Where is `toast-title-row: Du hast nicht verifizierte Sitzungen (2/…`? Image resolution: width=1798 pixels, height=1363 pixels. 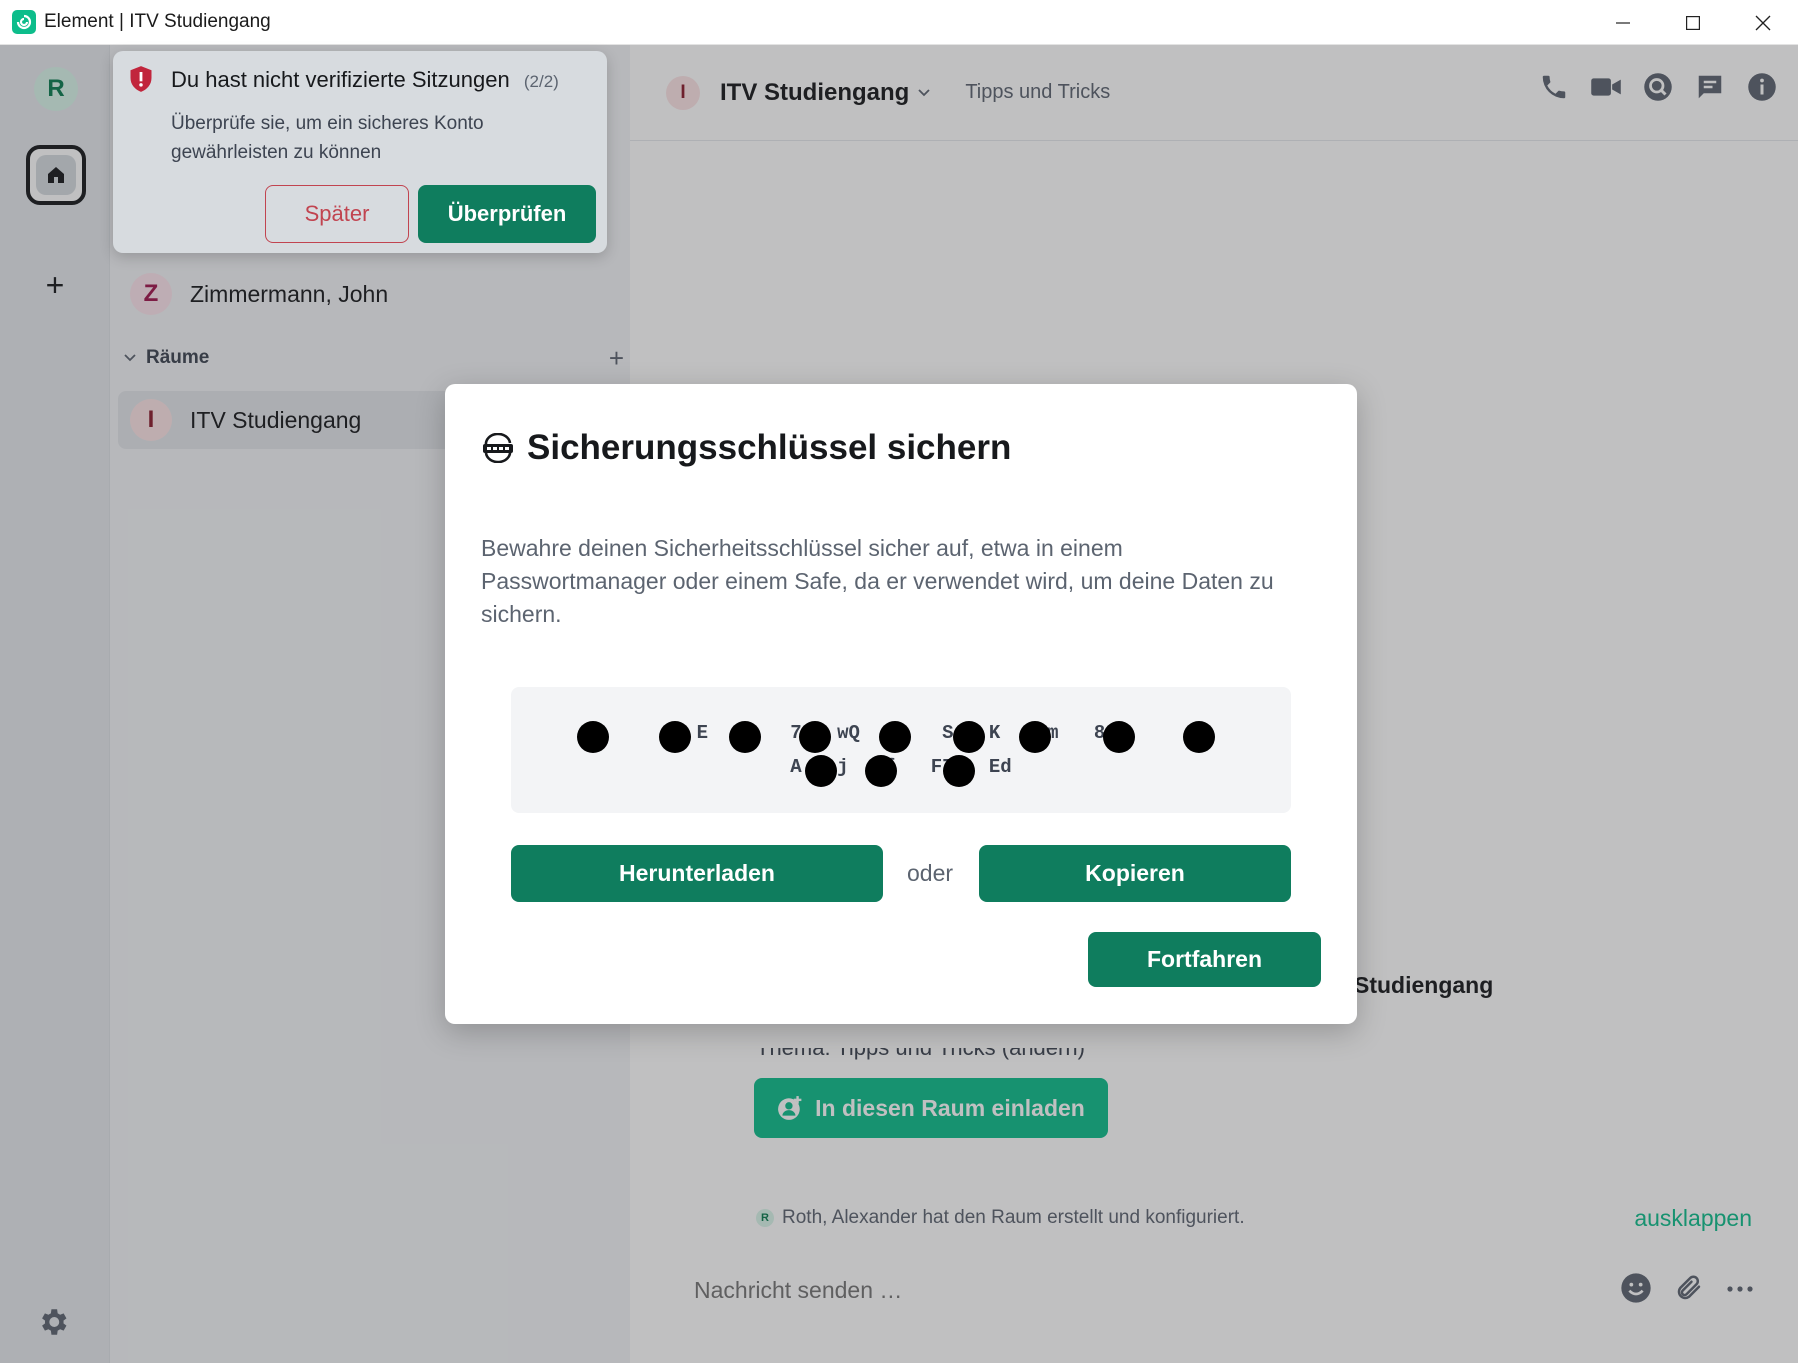
toast-title-row: Du hast nicht verifizierte Sitzungen (2/… is located at coordinates (365, 80).